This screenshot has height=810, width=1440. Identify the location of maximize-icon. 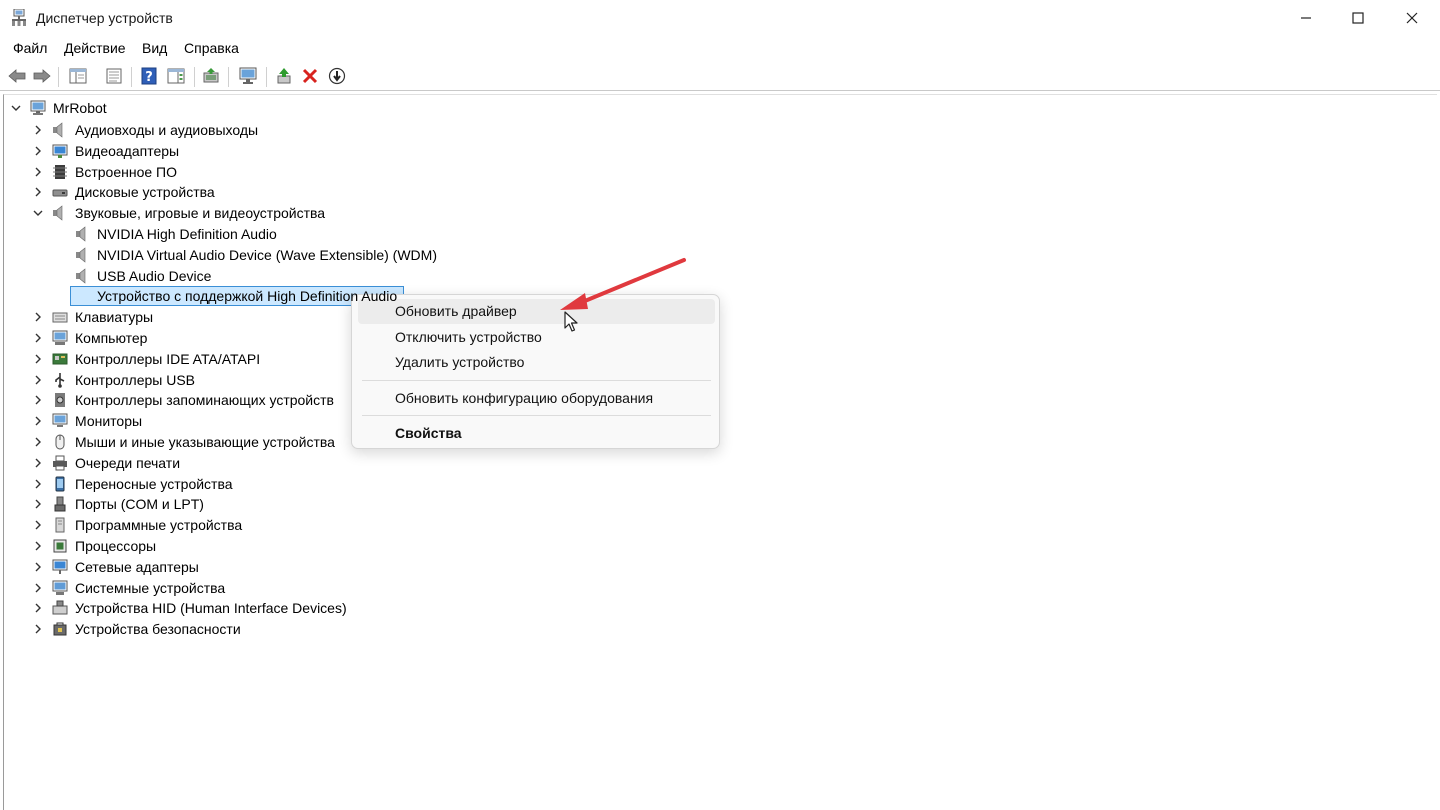
(1358, 18).